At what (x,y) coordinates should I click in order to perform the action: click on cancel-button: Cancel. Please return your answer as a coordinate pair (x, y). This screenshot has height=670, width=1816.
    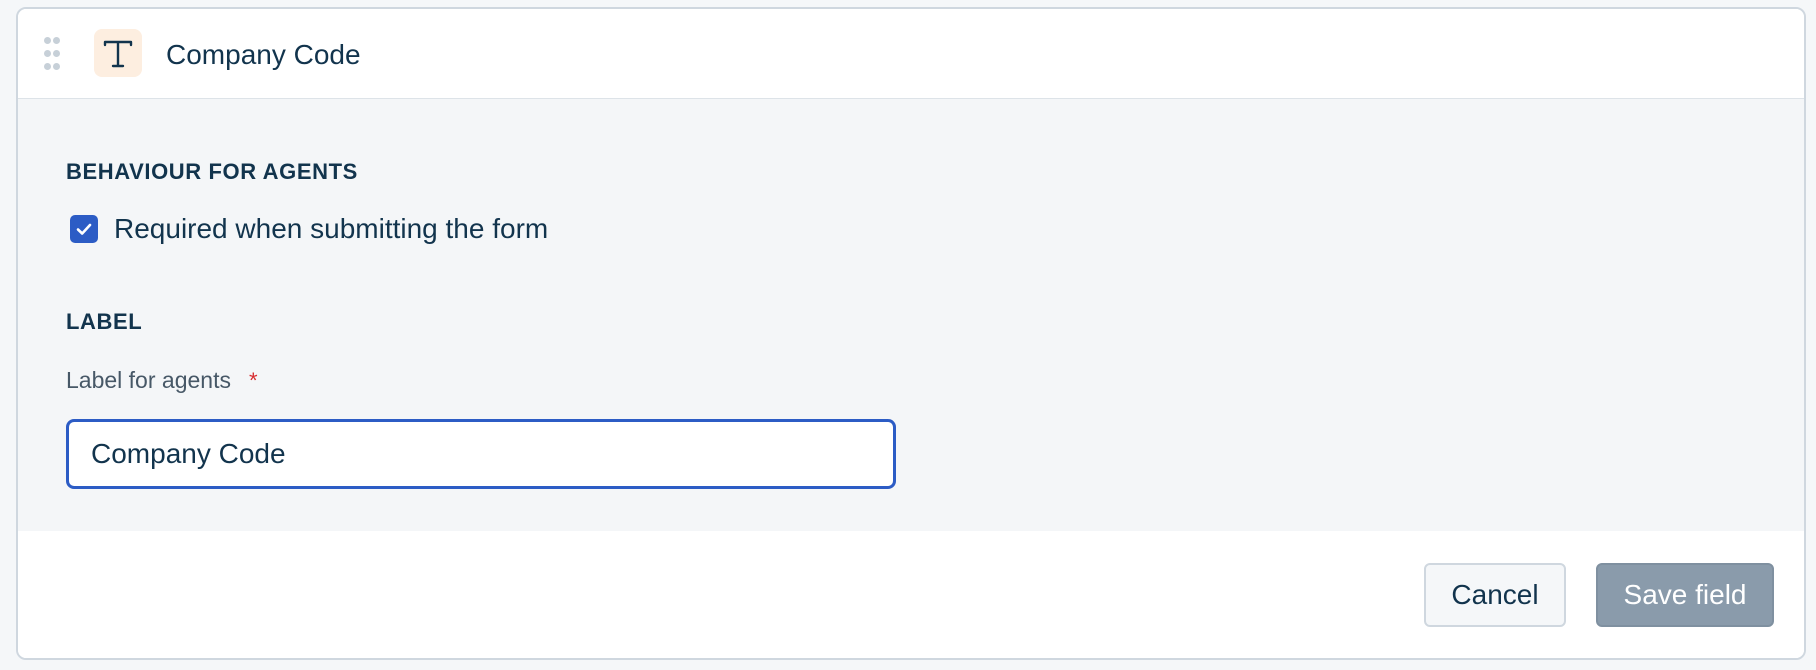
    Looking at the image, I should click on (1495, 595).